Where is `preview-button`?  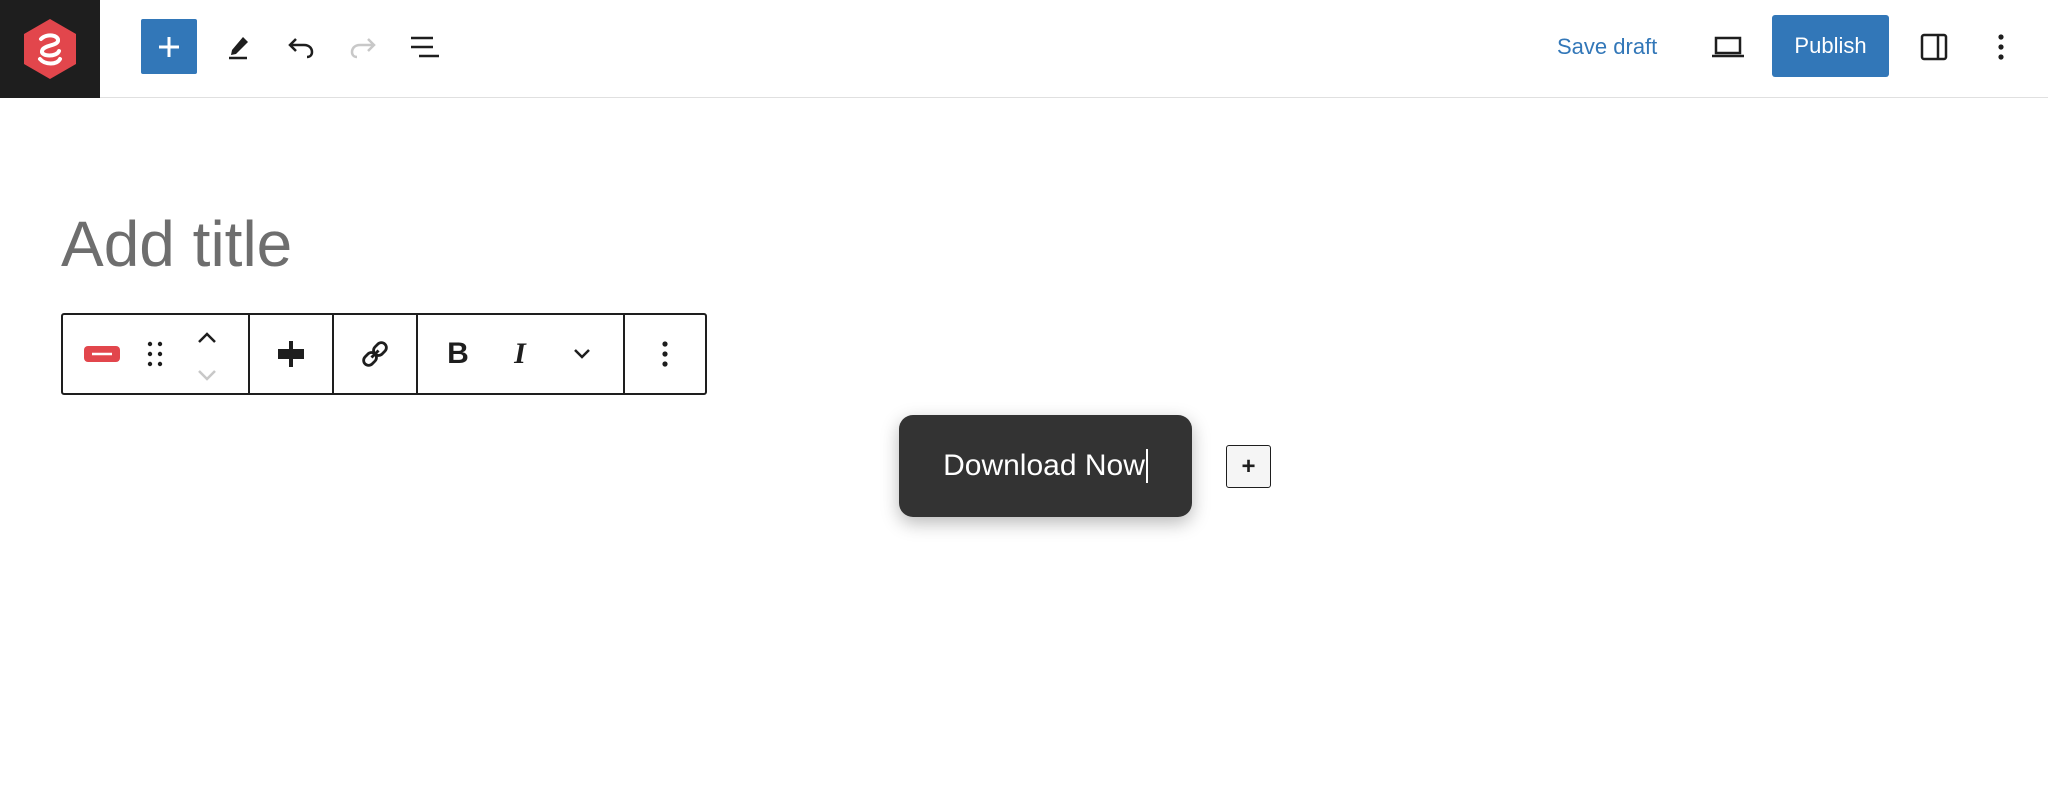 preview-button is located at coordinates (1728, 46).